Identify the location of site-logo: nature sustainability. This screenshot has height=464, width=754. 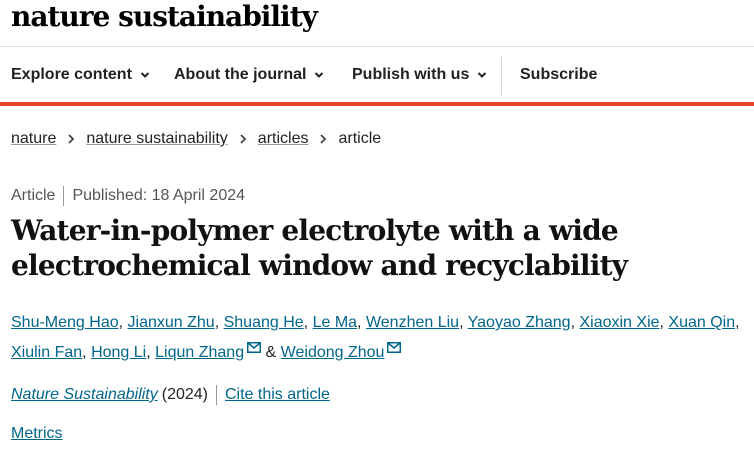
(164, 16).